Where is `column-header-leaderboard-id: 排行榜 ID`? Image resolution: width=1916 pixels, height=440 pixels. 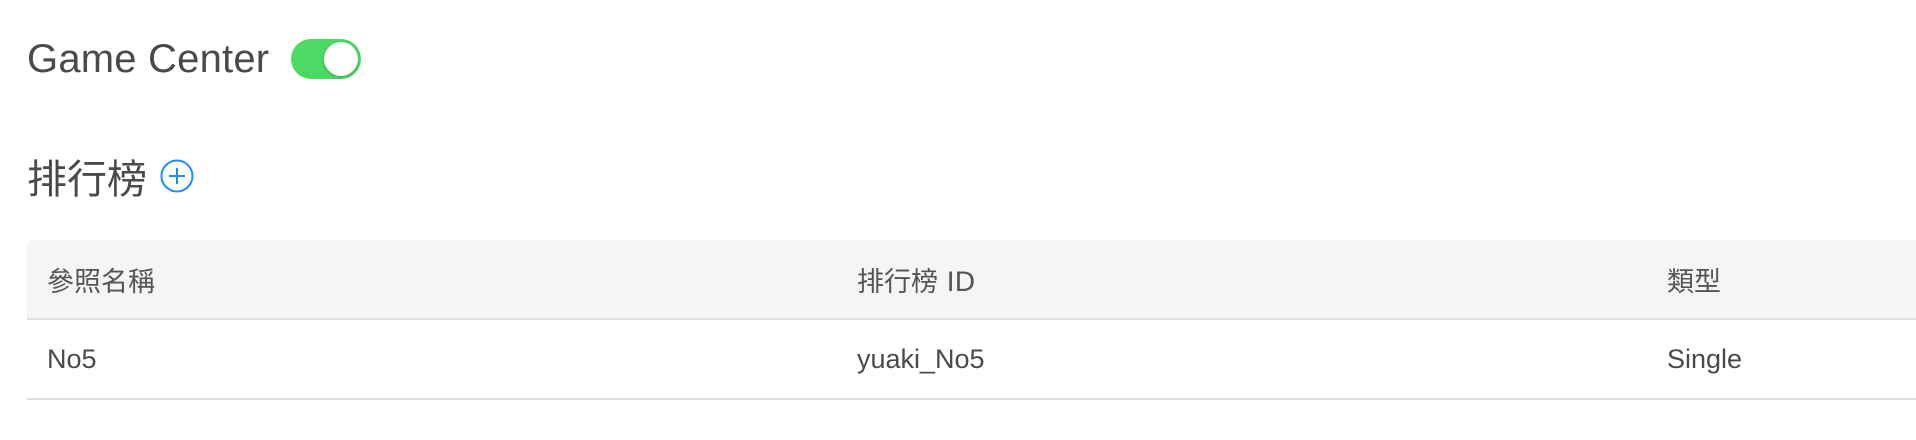
column-header-leaderboard-id: 排行榜 ID is located at coordinates (916, 279).